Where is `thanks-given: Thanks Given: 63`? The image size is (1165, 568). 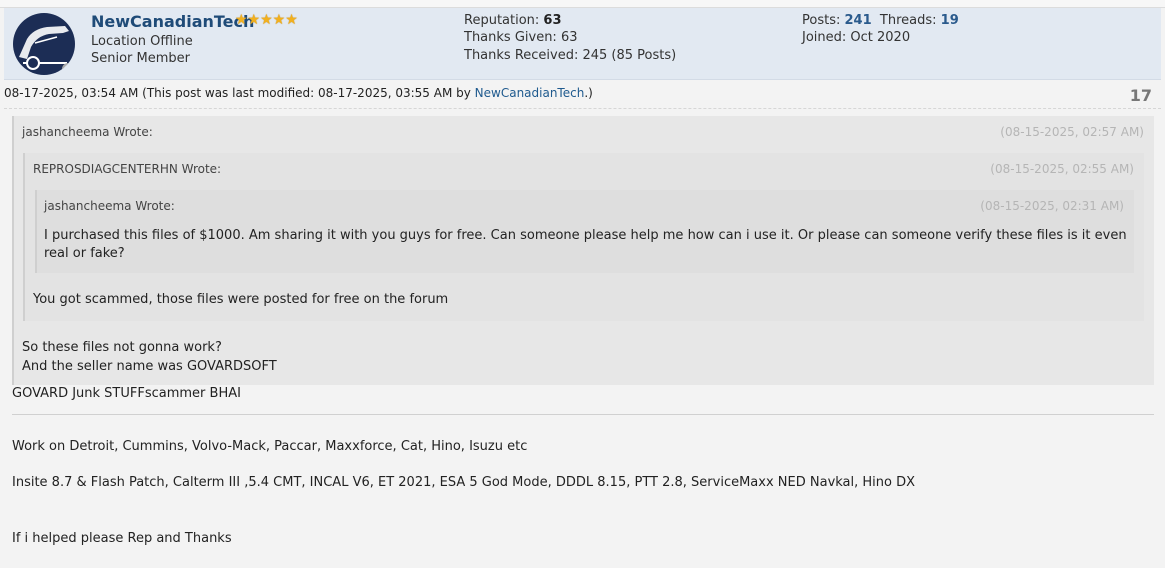
thanks-given: Thanks Given: 63 is located at coordinates (521, 37).